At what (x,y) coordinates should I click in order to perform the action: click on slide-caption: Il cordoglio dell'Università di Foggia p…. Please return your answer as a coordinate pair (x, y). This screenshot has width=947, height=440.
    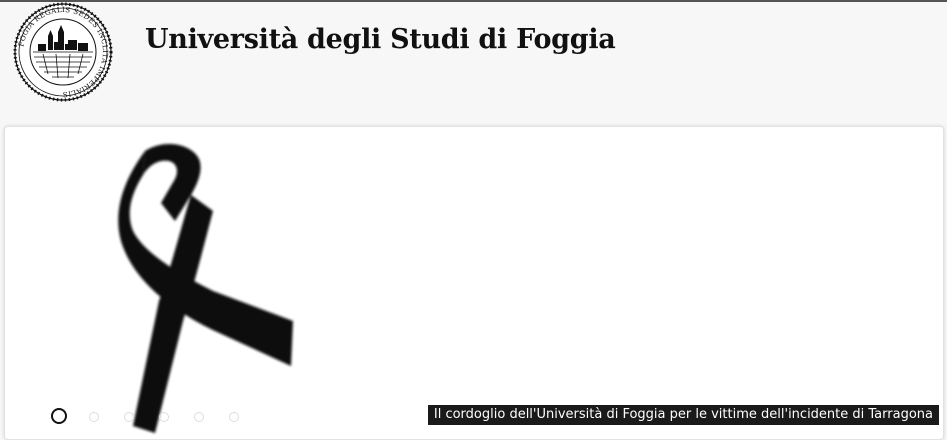
    Looking at the image, I should click on (683, 415).